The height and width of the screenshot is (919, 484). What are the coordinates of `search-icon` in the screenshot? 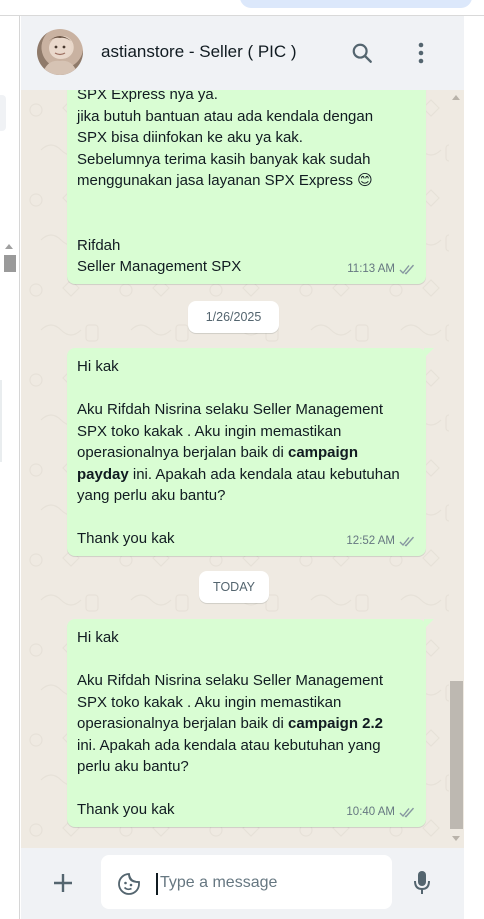 It's located at (362, 53).